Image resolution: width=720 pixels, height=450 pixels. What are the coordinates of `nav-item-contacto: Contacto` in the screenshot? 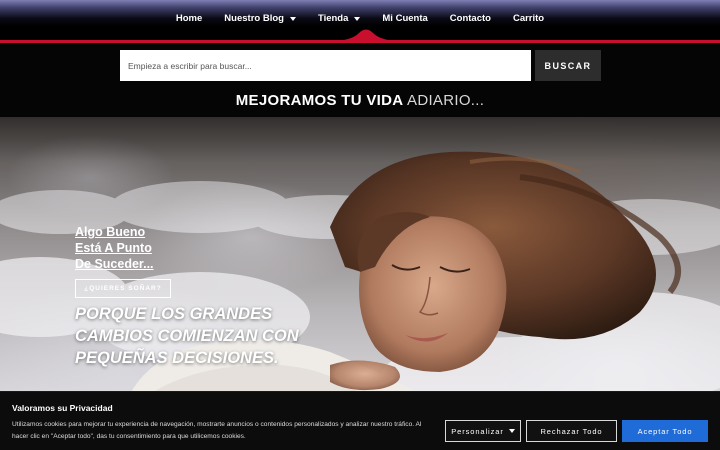 It's located at (470, 18).